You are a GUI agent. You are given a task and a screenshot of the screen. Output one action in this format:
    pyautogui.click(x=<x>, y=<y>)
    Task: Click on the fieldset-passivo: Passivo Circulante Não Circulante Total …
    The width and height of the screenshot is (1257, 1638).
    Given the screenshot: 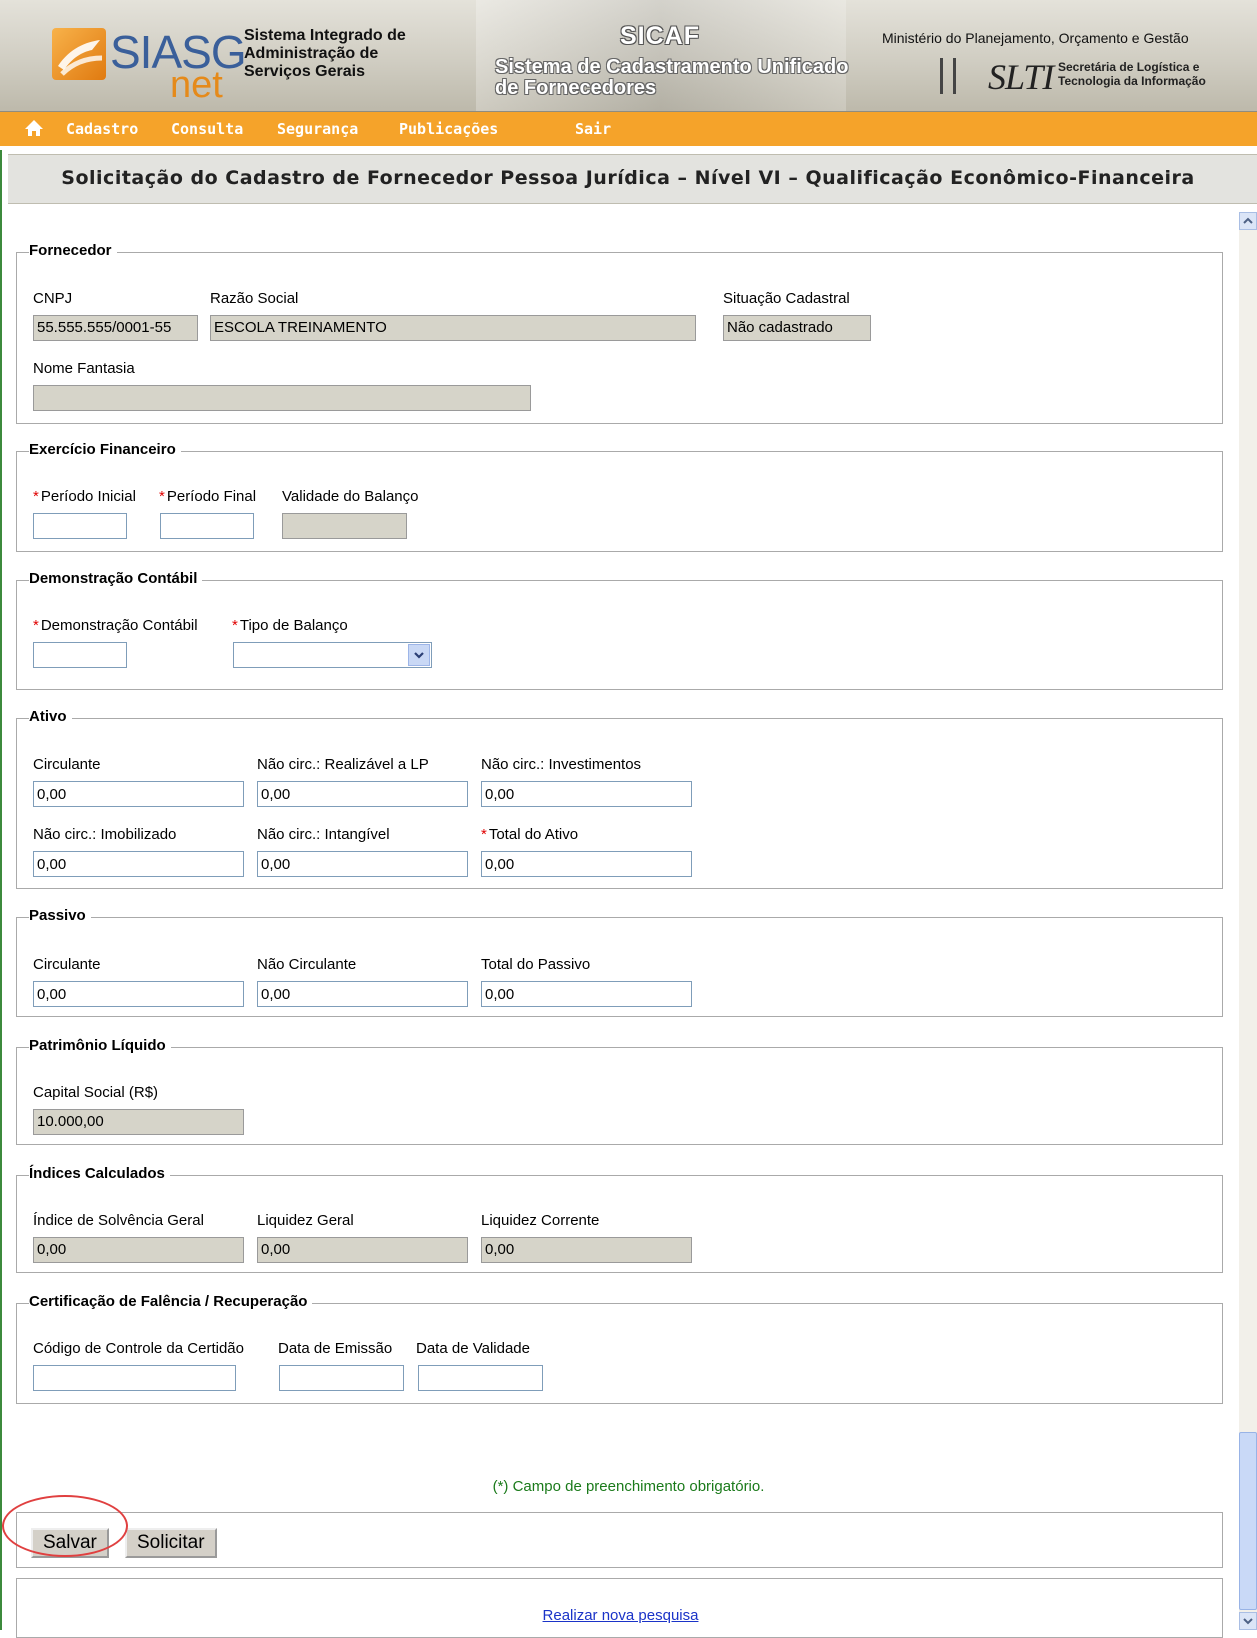 What is the action you would take?
    pyautogui.click(x=619, y=962)
    